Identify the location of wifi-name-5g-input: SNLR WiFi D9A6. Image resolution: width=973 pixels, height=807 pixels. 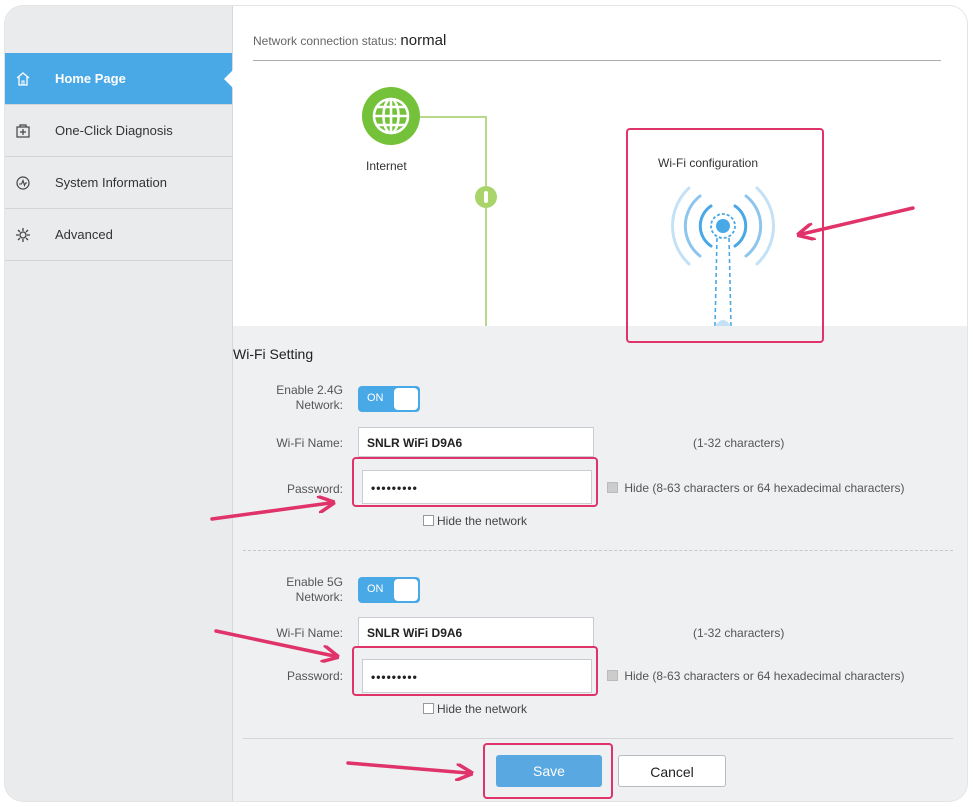
(476, 632).